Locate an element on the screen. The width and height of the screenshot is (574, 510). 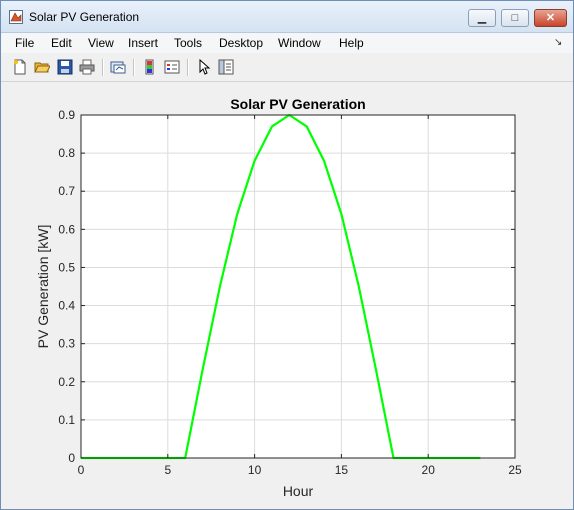
print-icon is located at coordinates (87, 67).